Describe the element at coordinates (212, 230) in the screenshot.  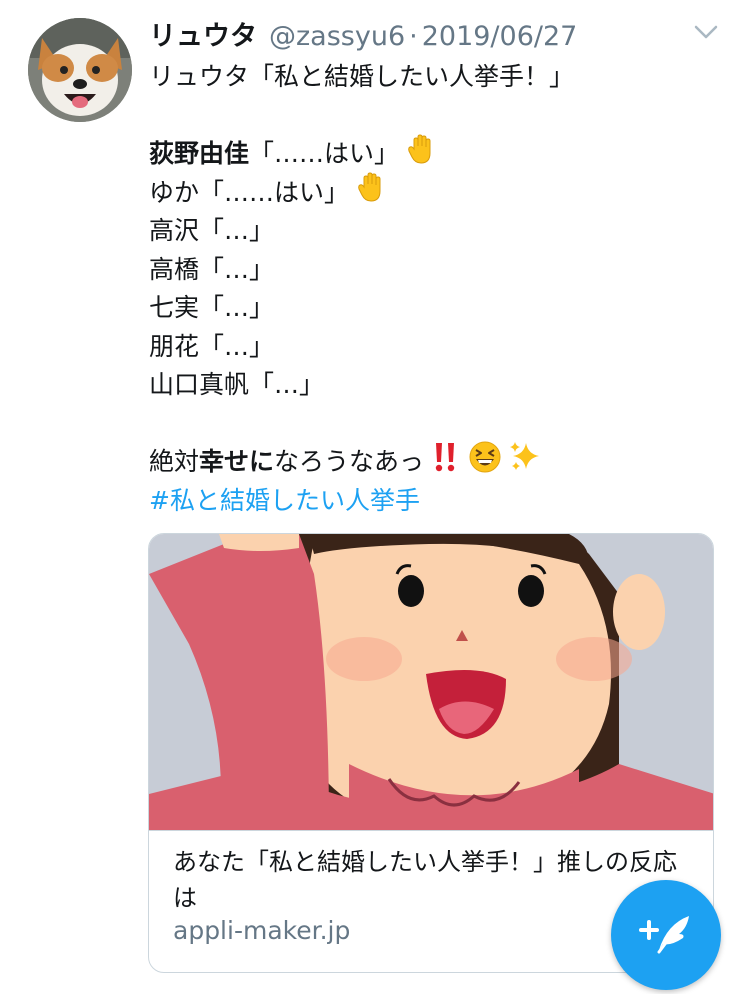
I see `tweet-line: 高沢「…」` at that location.